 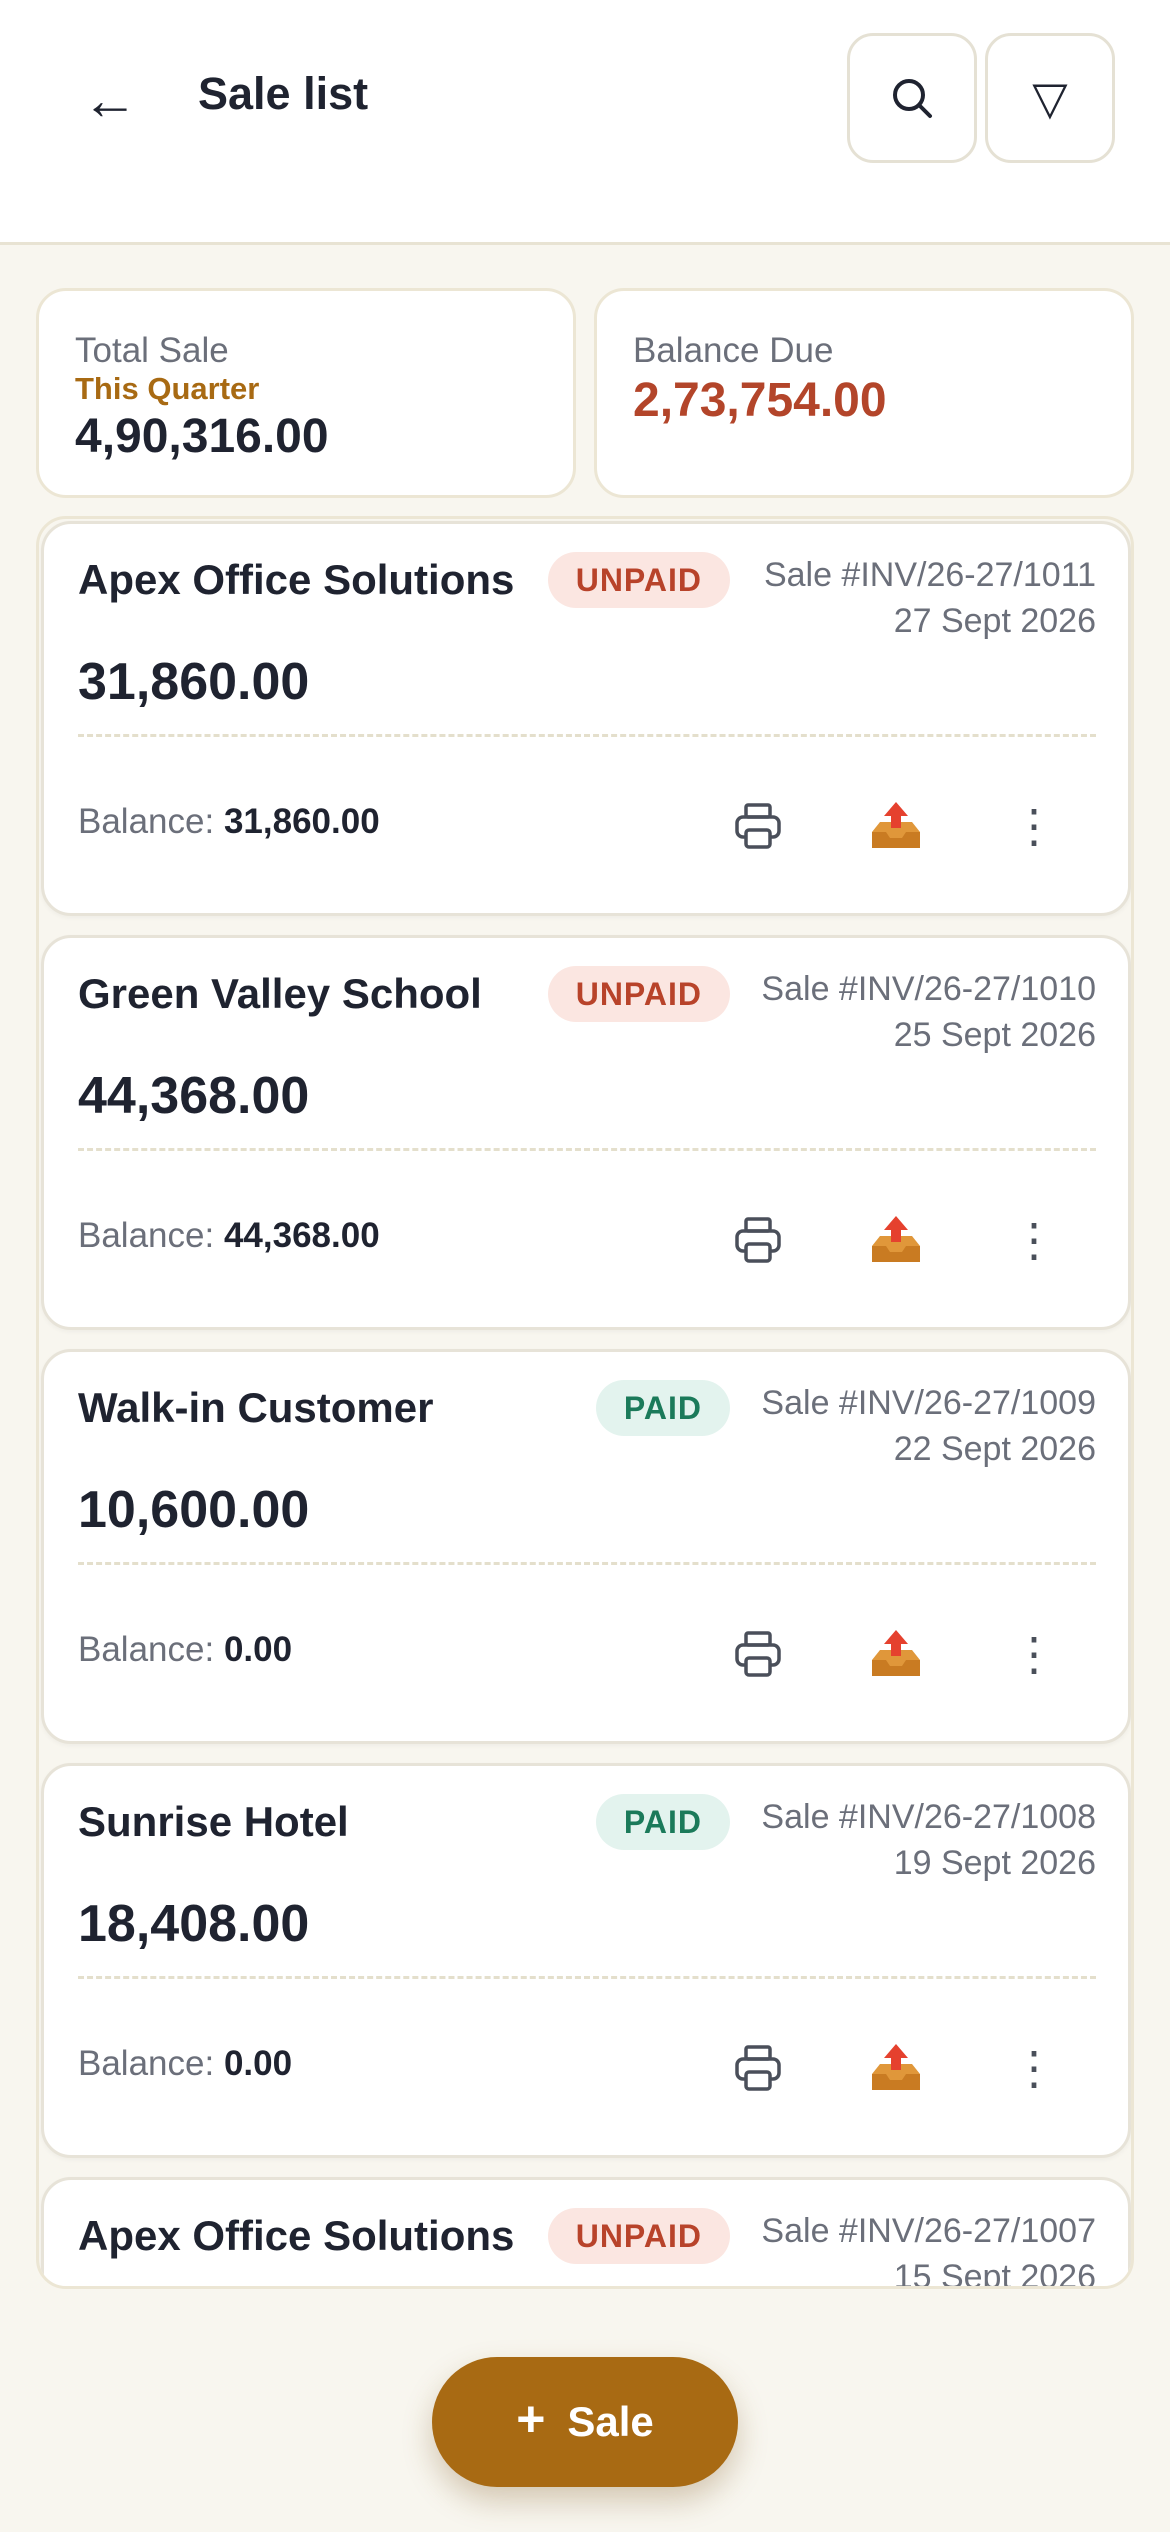 I want to click on invoice-info: Sale #INV/26-27/1011 27 Sept 2026, so click(x=930, y=598).